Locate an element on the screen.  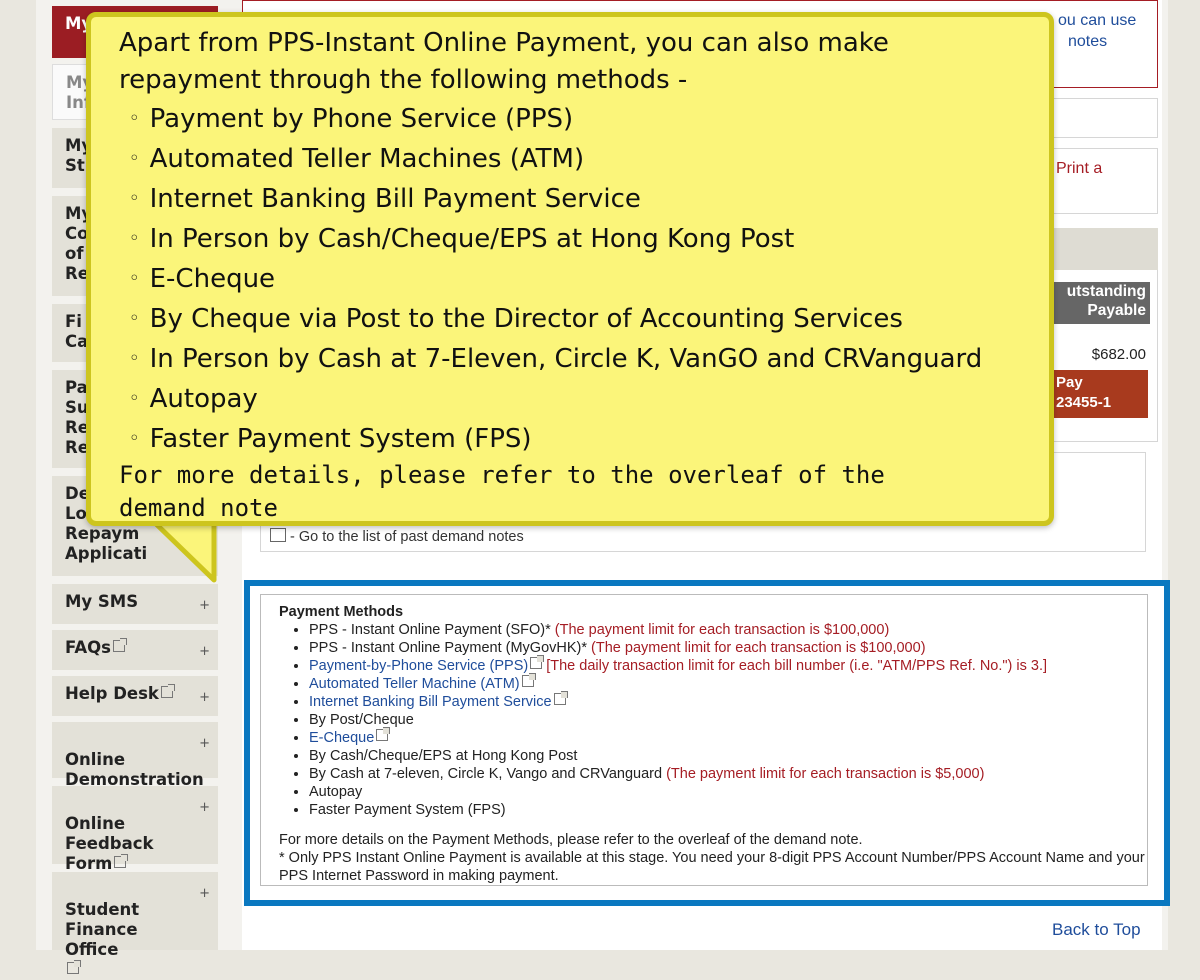
payment-methods-title: Payment Methods is located at coordinates (341, 612).